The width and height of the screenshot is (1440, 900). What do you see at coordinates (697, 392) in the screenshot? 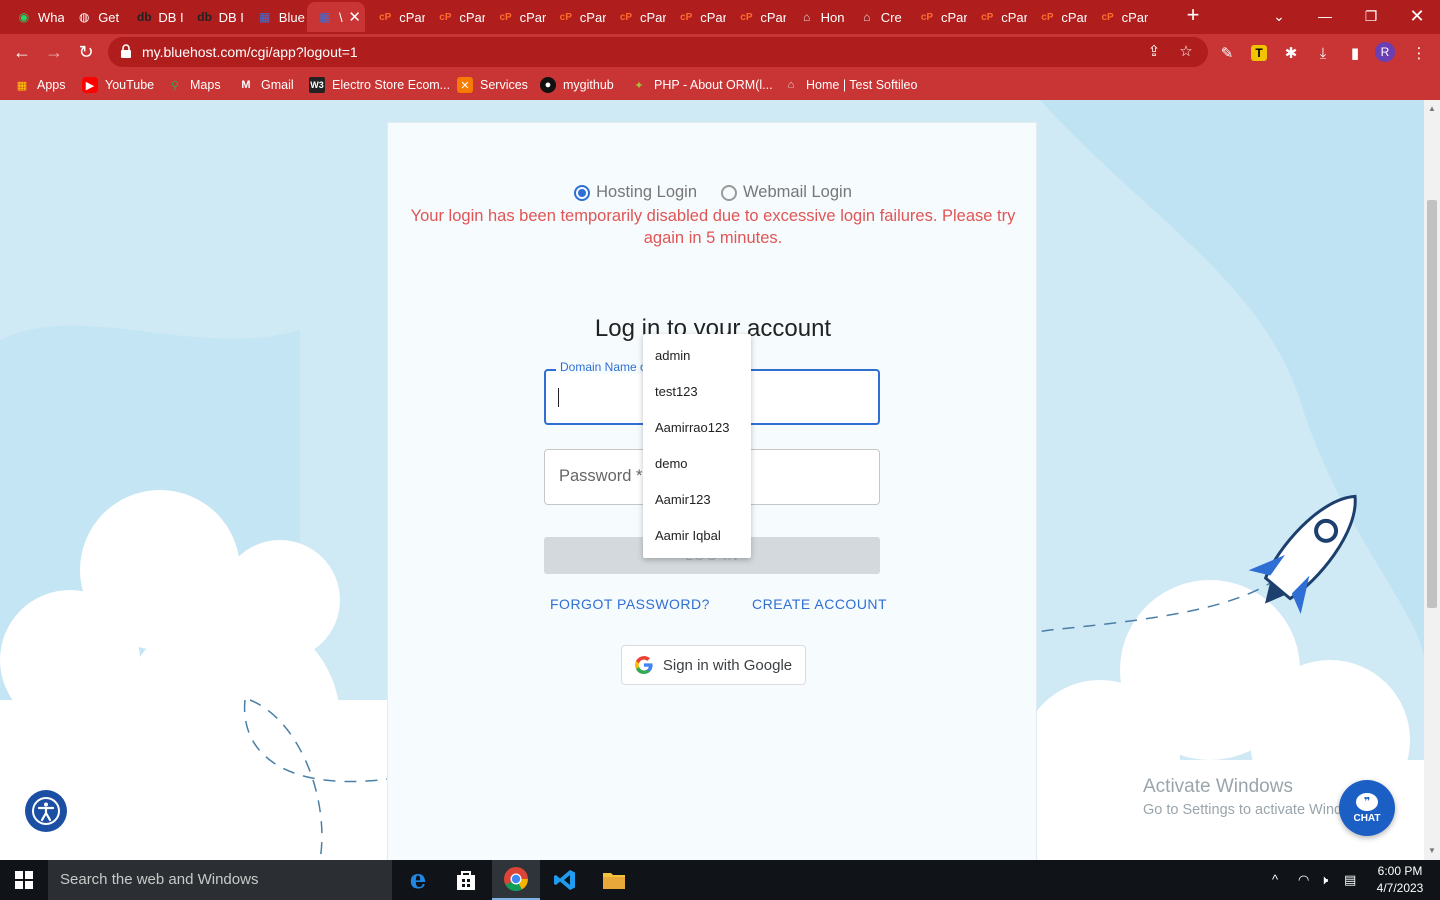
I see `autocomplete-option: test123` at bounding box center [697, 392].